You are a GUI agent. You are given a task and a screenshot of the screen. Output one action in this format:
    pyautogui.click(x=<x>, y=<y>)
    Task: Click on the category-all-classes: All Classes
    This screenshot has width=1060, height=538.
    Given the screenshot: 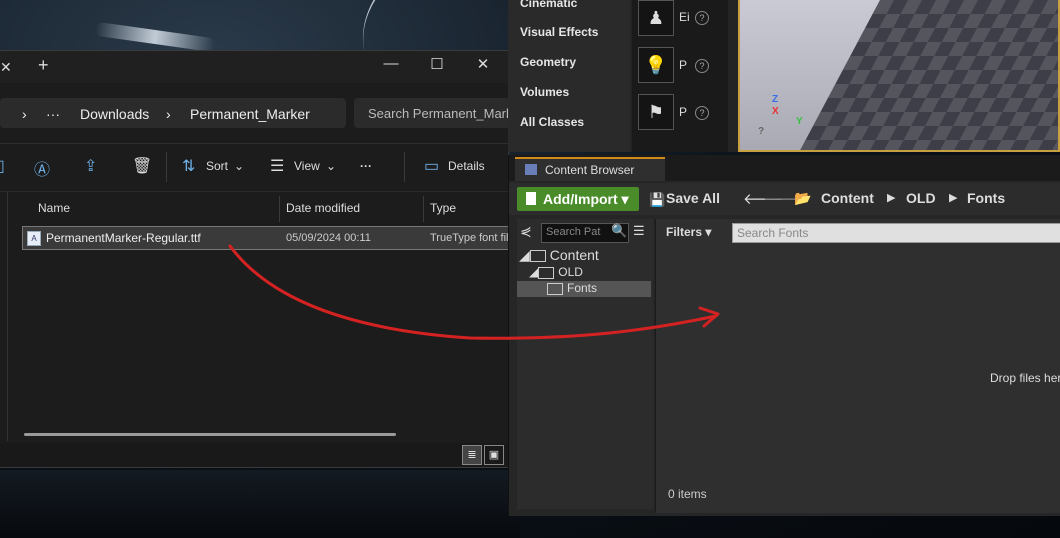 What is the action you would take?
    pyautogui.click(x=552, y=122)
    